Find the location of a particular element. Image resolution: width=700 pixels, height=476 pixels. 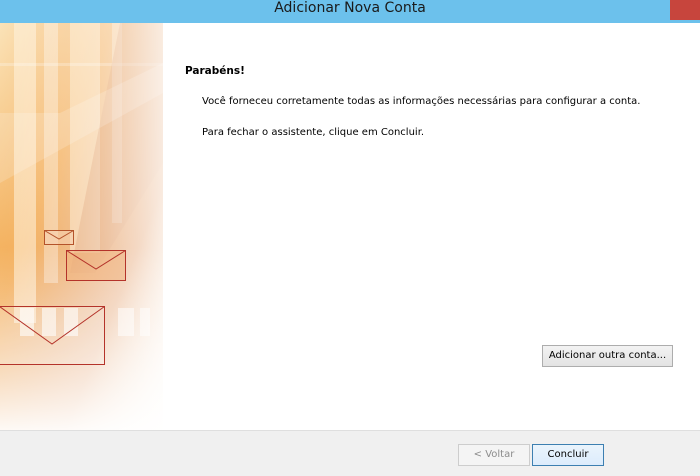

finish-button: Concluir is located at coordinates (568, 455).